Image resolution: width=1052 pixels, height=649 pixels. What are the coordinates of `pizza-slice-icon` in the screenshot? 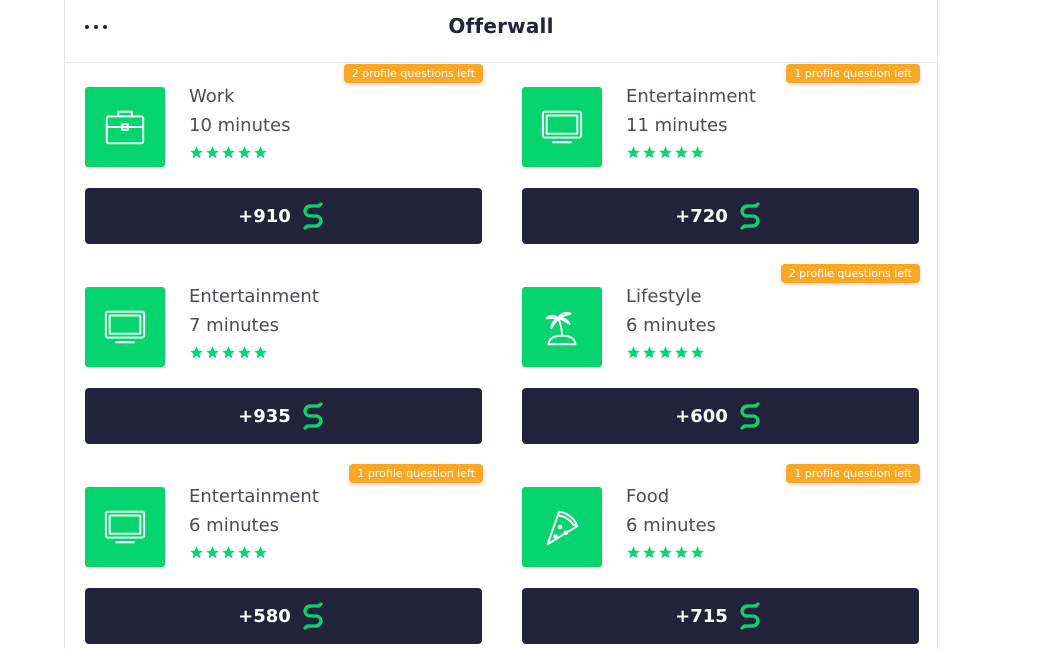 It's located at (562, 527).